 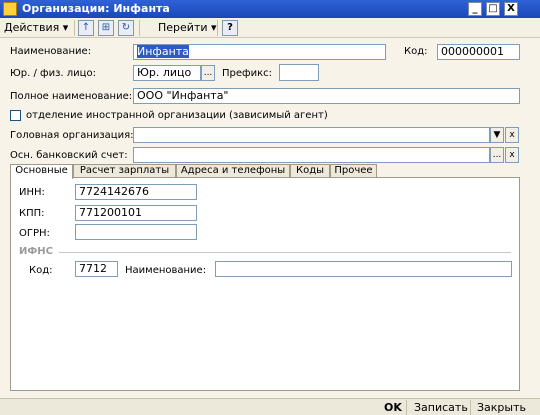 I want to click on window-title: Организации: Инфанта, so click(x=96, y=8).